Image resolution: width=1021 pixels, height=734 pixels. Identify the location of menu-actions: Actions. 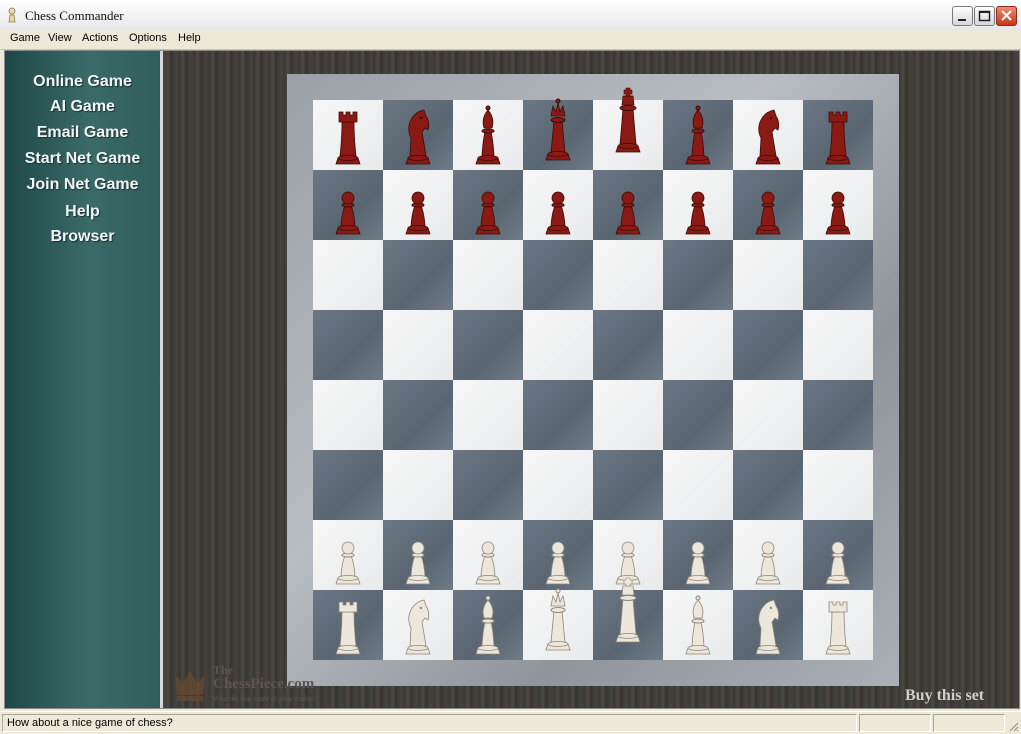
(100, 38).